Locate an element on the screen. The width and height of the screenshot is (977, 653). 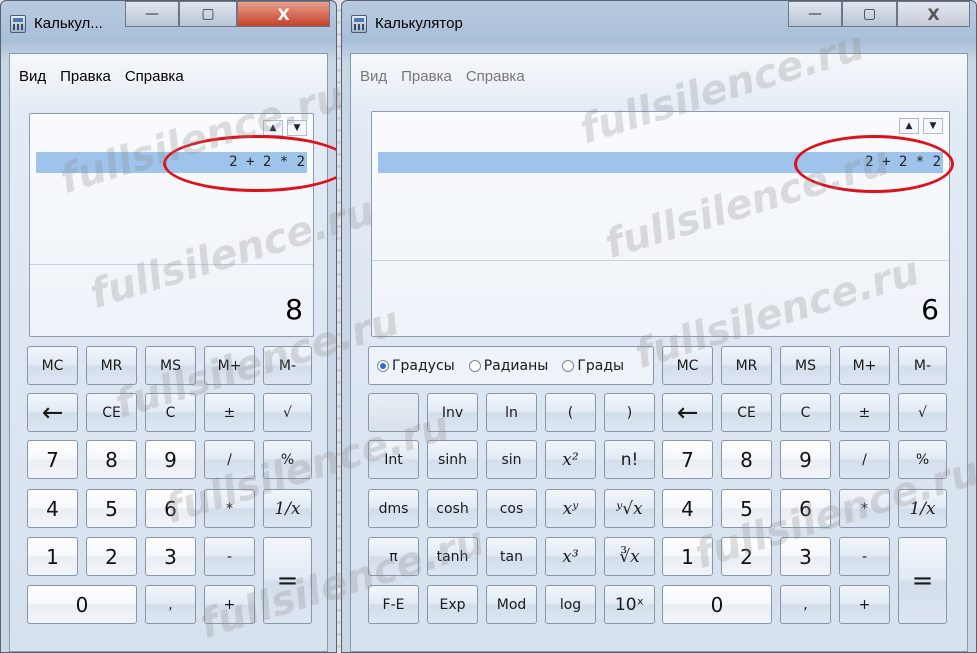
title-bar: Калькул... — ▢ X is located at coordinates (168, 27).